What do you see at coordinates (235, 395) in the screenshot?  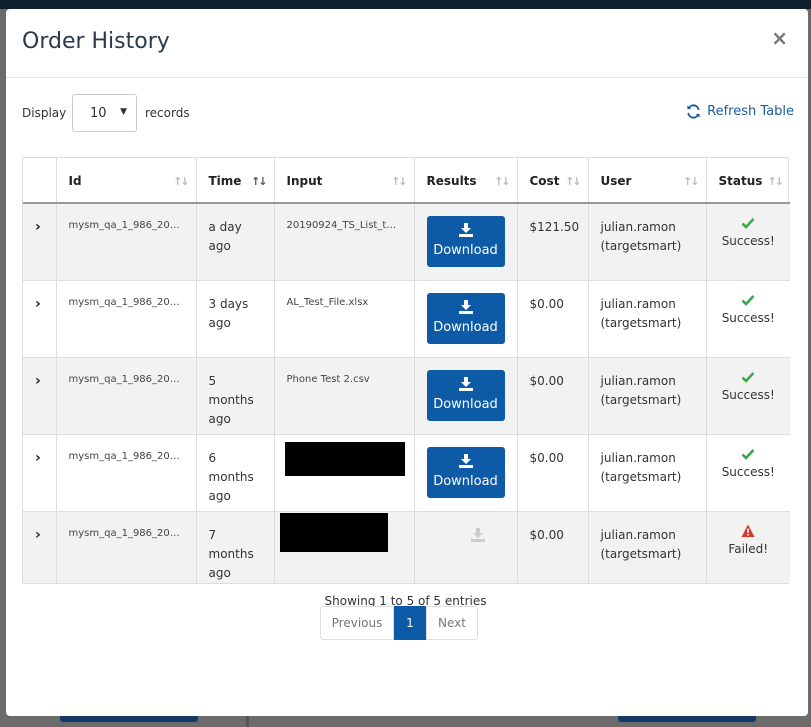 I see `order-time: 5 months ago` at bounding box center [235, 395].